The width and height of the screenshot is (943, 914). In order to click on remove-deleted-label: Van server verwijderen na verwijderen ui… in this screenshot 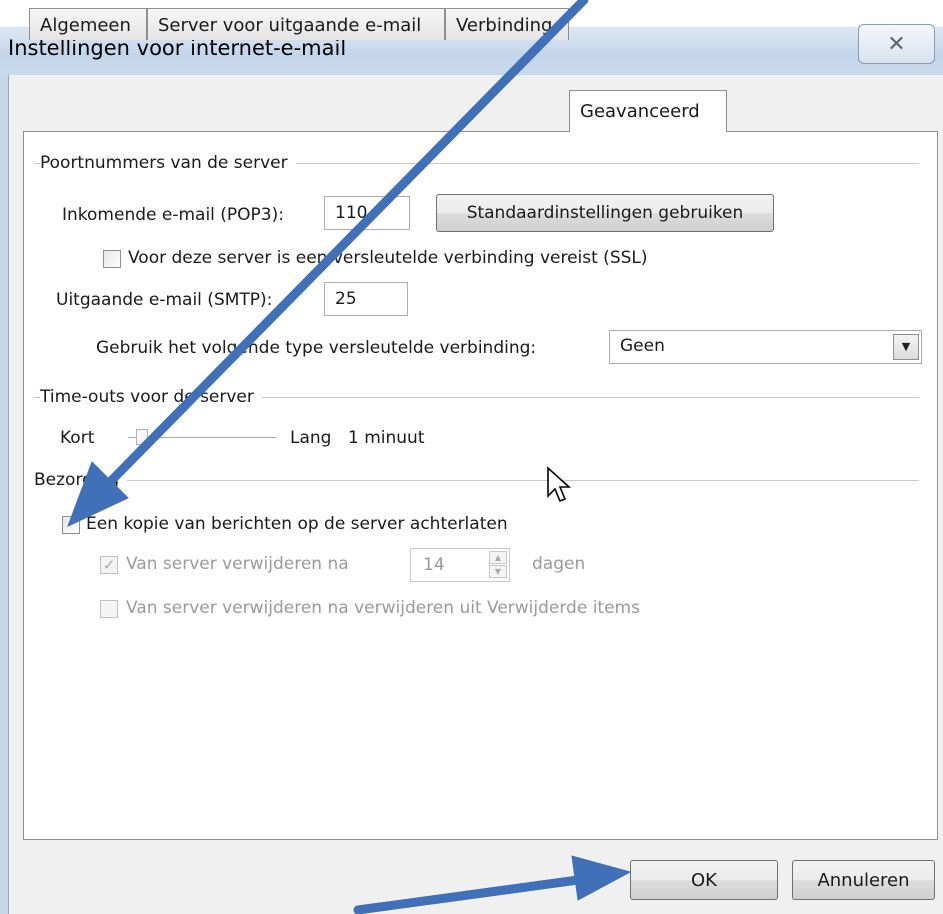, I will do `click(383, 608)`.